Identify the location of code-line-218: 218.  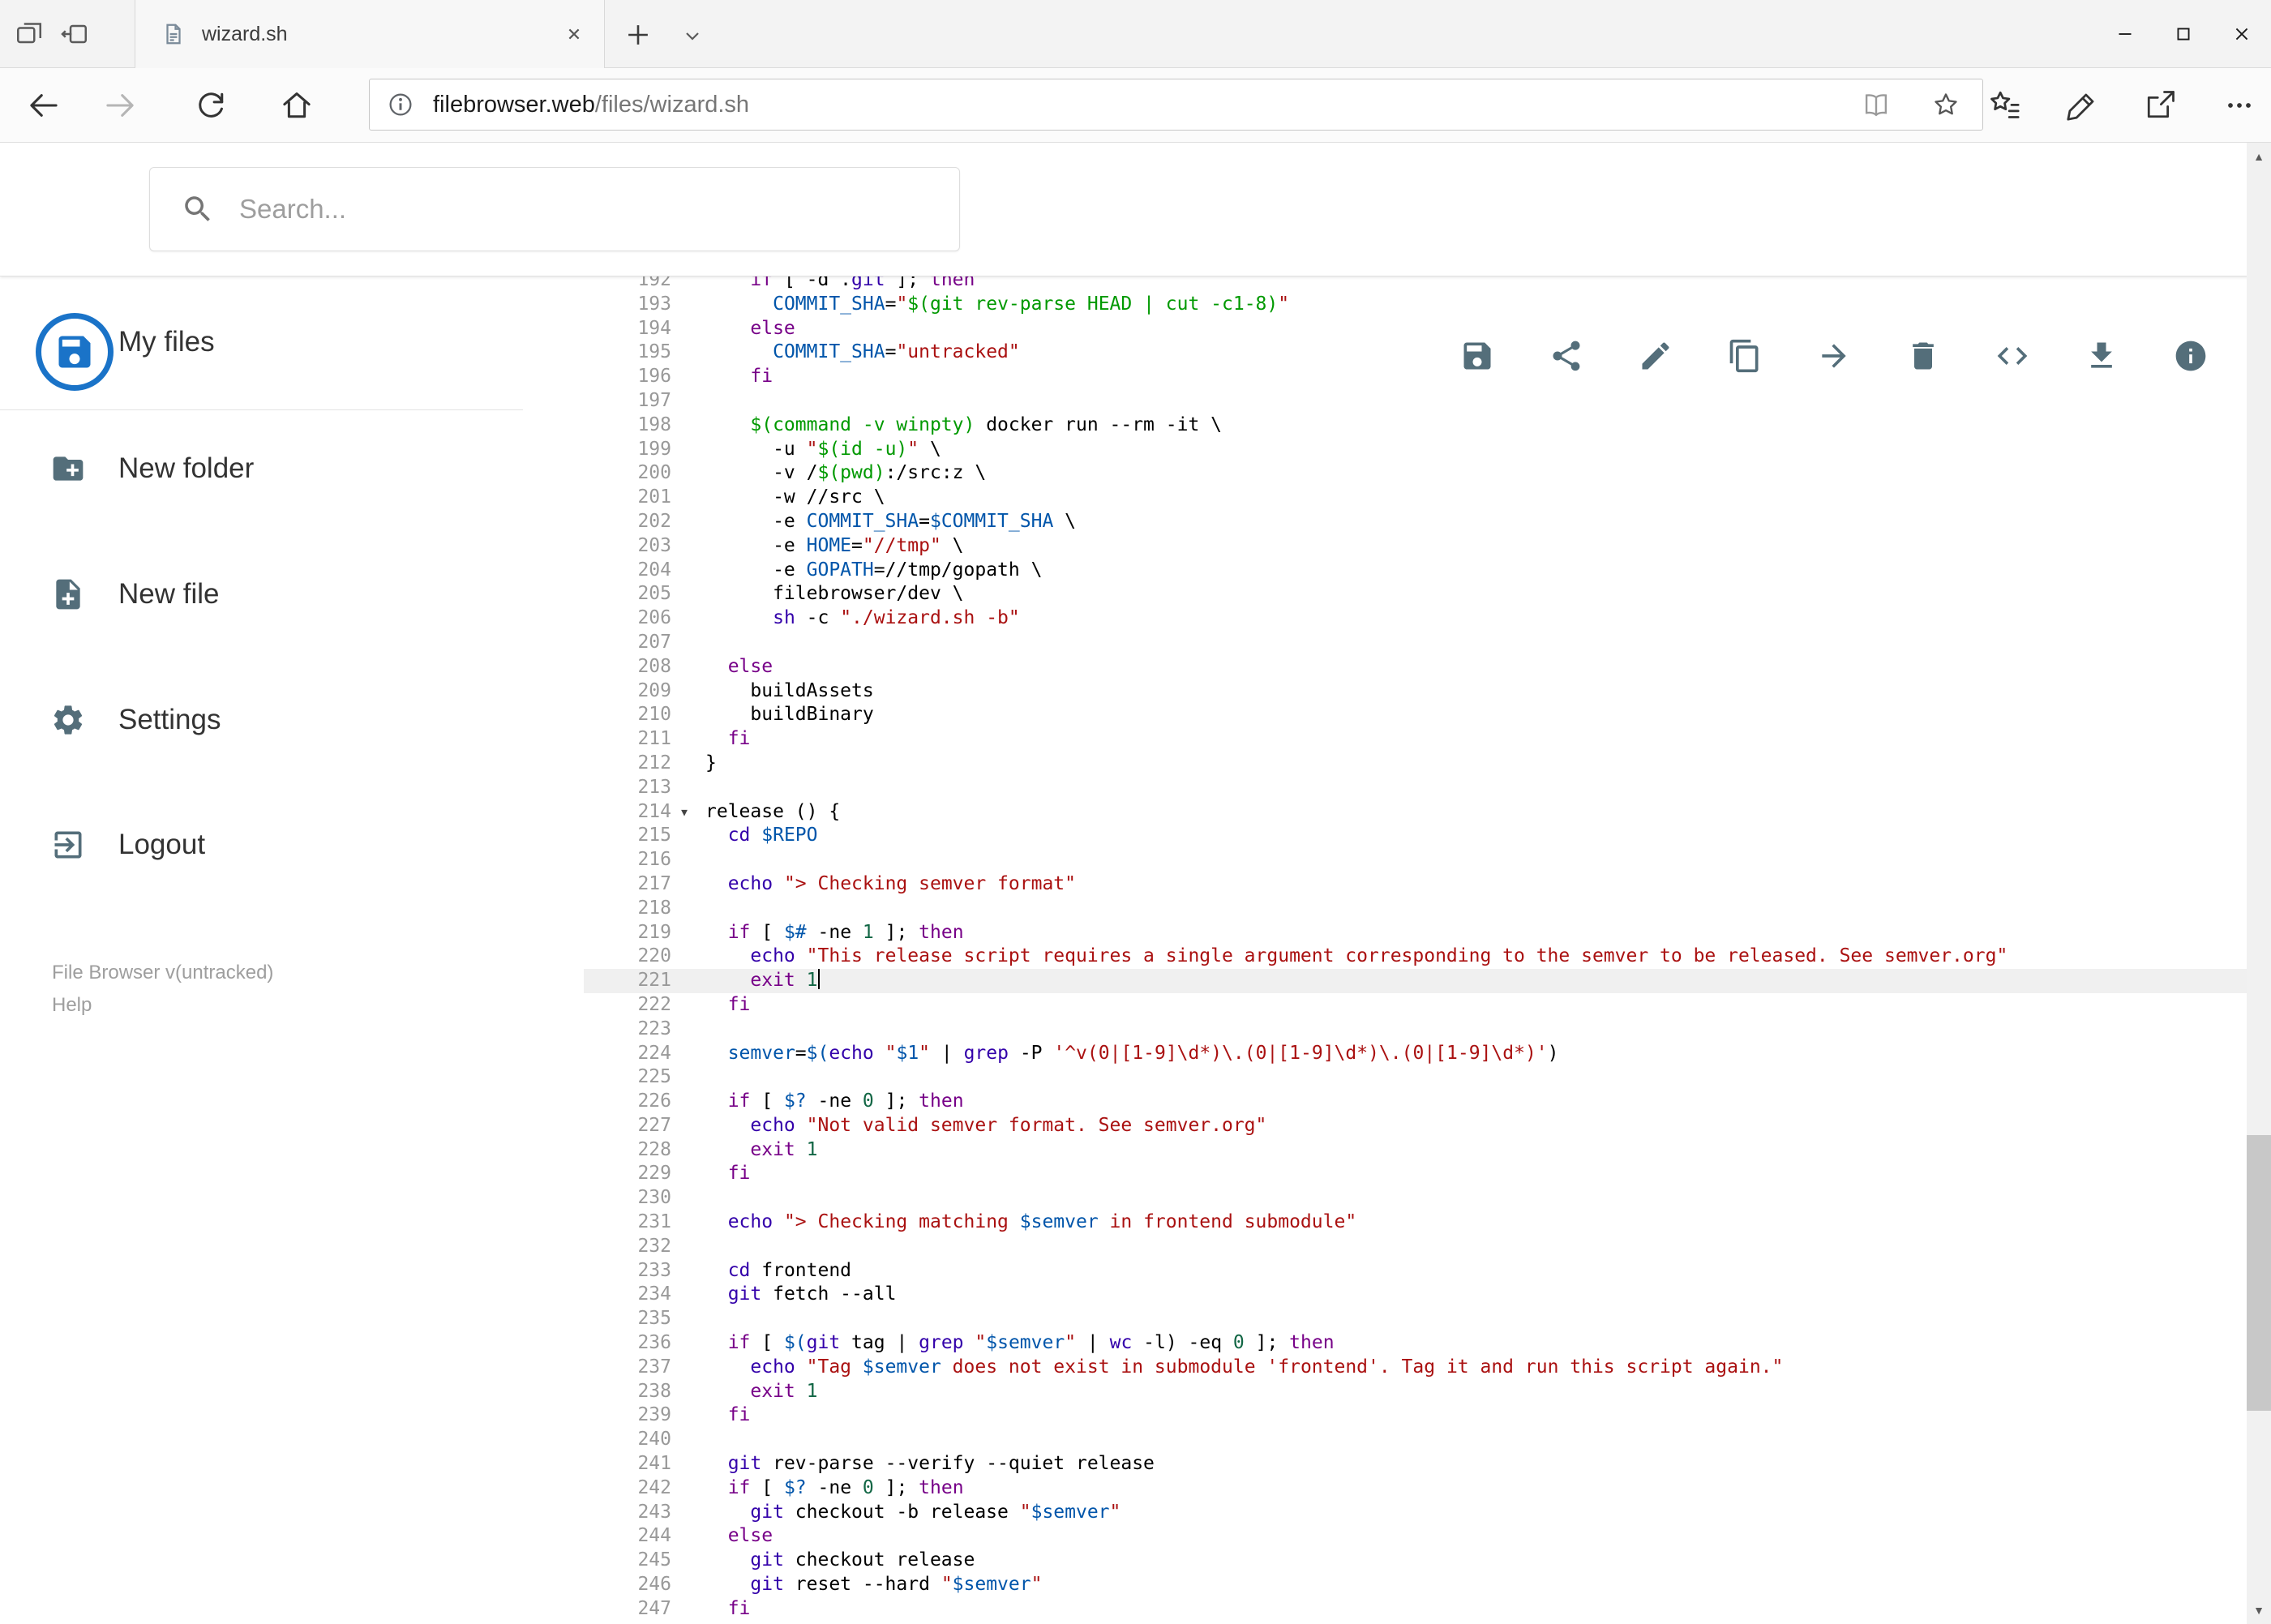
(1416, 909).